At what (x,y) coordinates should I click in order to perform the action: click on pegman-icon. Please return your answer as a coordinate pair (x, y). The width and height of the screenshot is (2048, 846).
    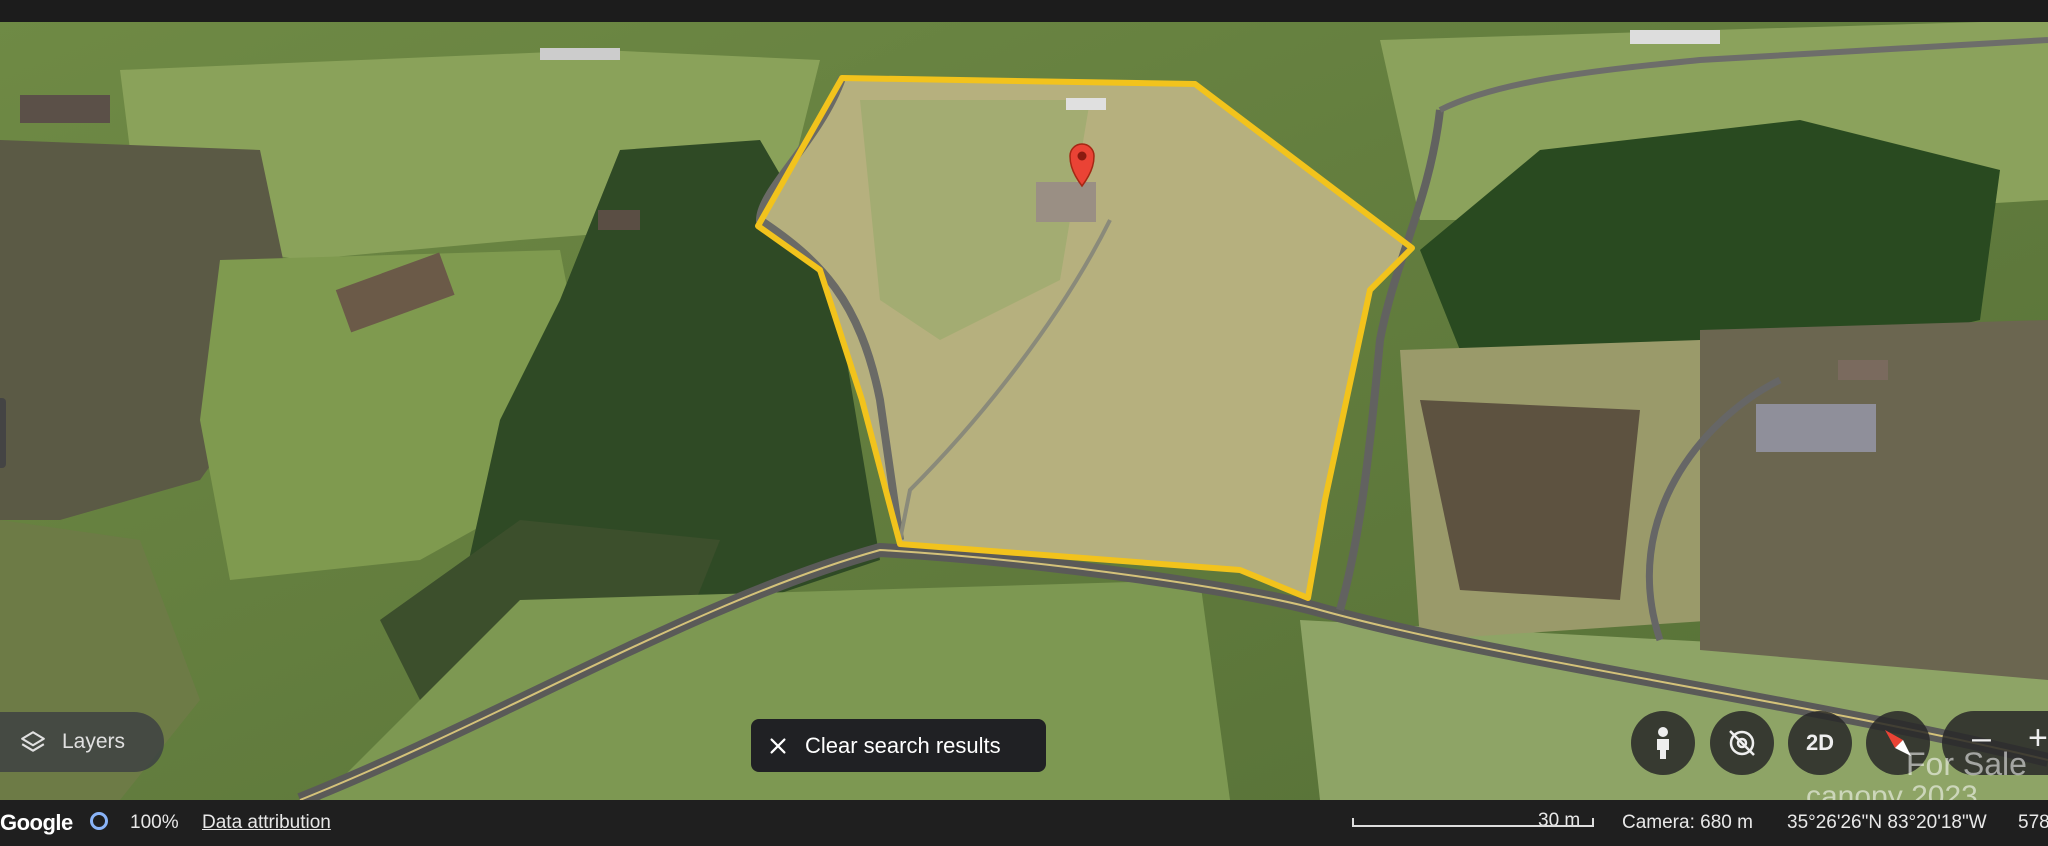
    Looking at the image, I should click on (1663, 743).